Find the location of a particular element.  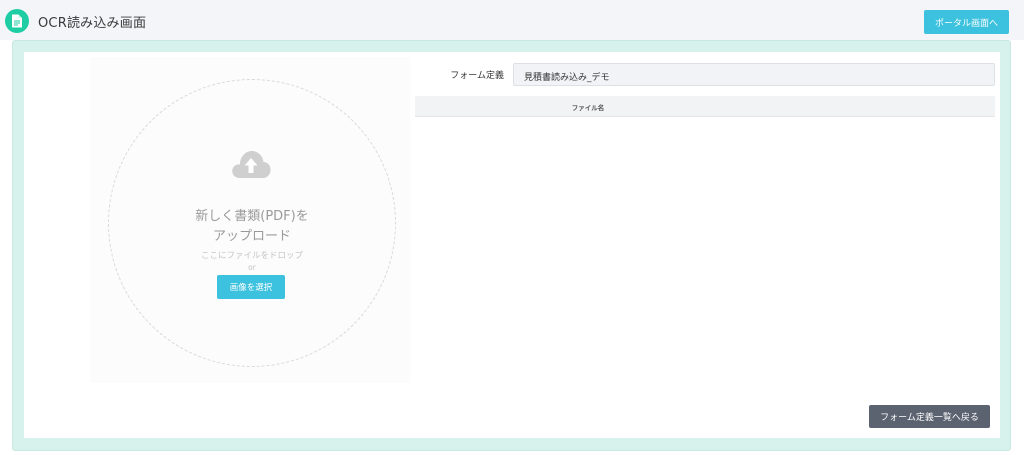

file-table: ファイル名 is located at coordinates (705, 106).